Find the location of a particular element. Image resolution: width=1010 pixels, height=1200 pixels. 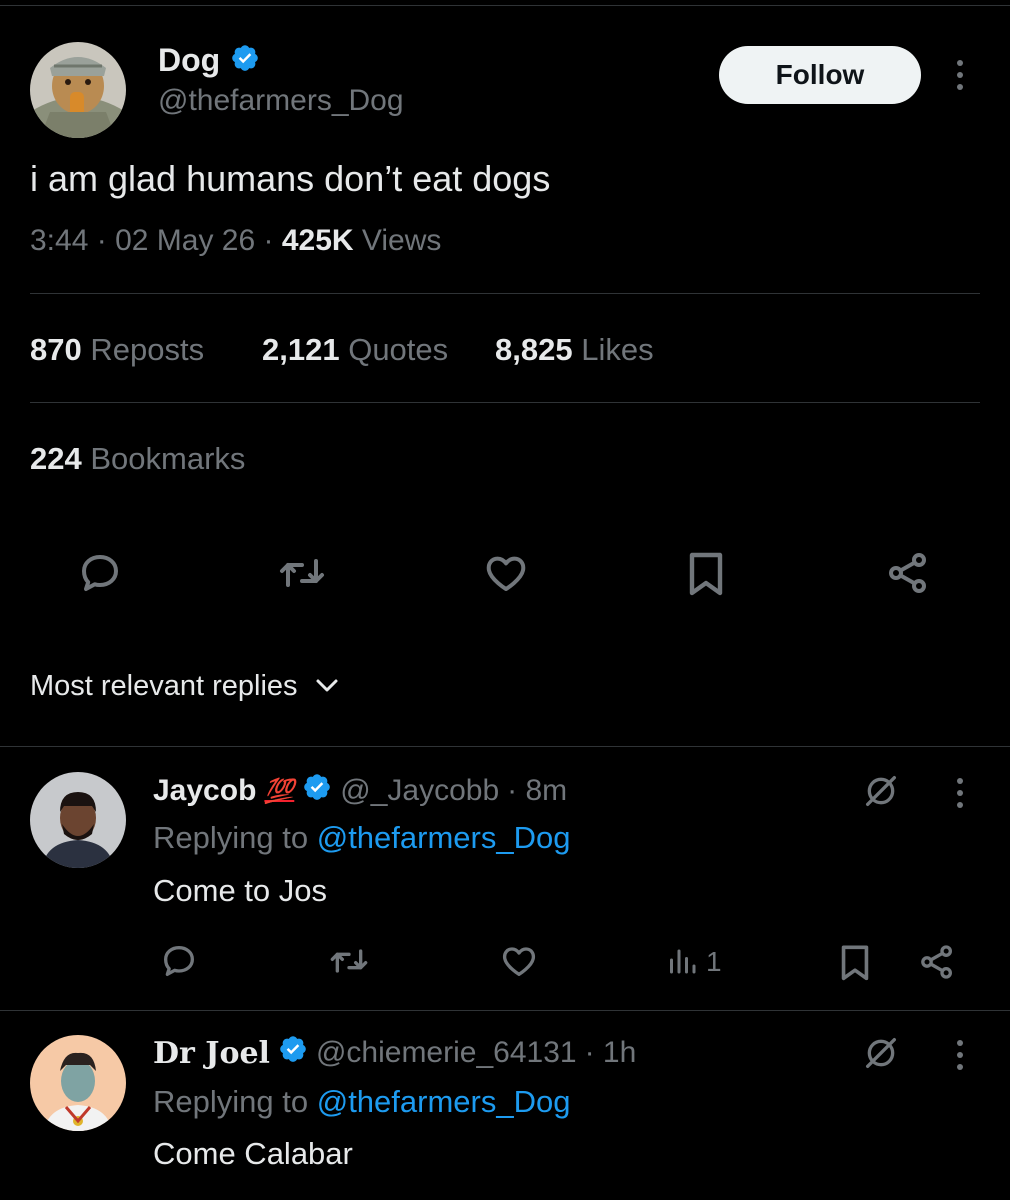

reply-sort-dropdown: Most relevant replies is located at coordinates (185, 686).